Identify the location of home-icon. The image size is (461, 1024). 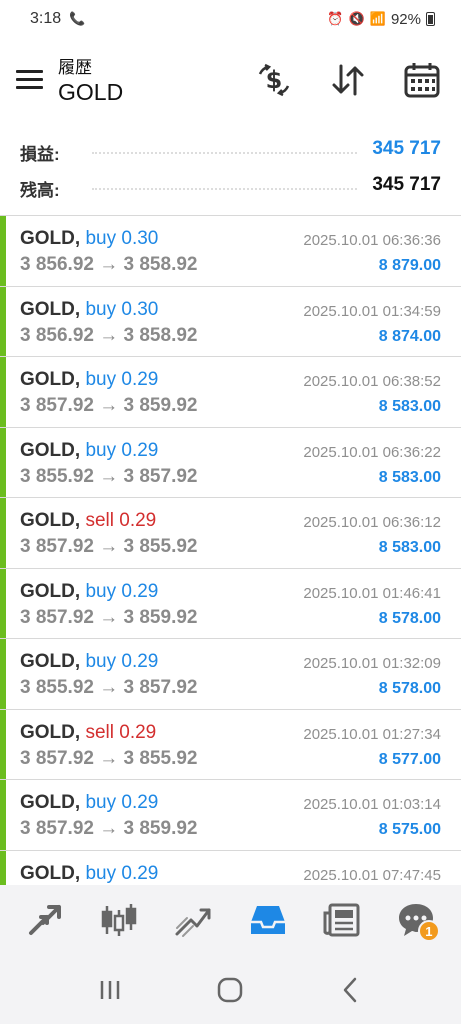
(230, 989).